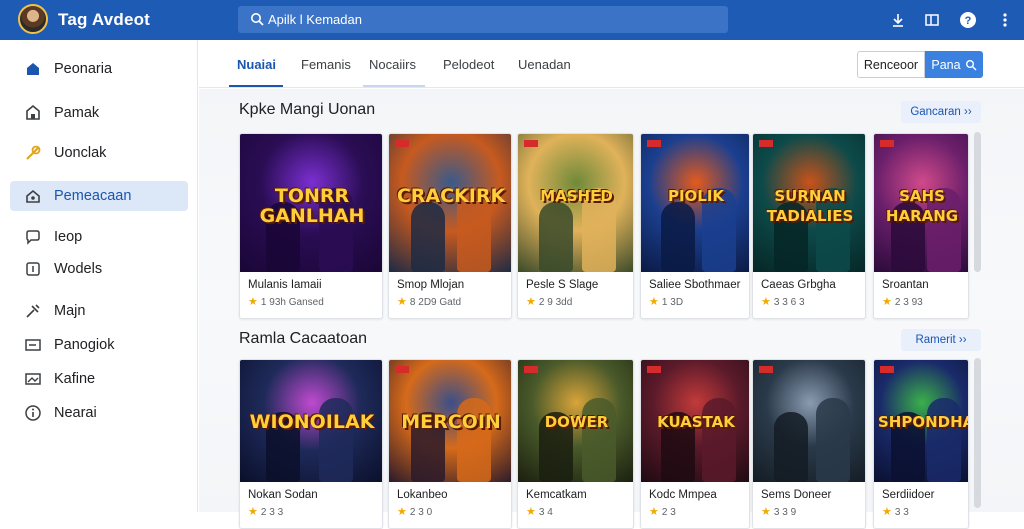  I want to click on tab-pelodeot: Pelodeot, so click(468, 64).